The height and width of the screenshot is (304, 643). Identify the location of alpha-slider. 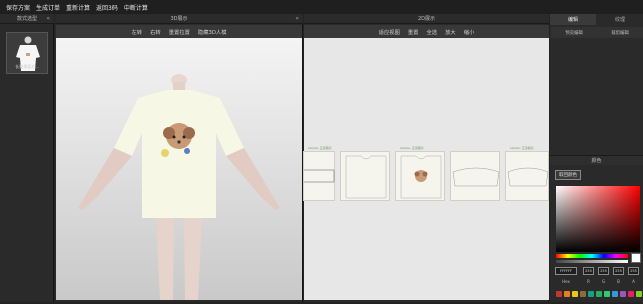
(592, 261).